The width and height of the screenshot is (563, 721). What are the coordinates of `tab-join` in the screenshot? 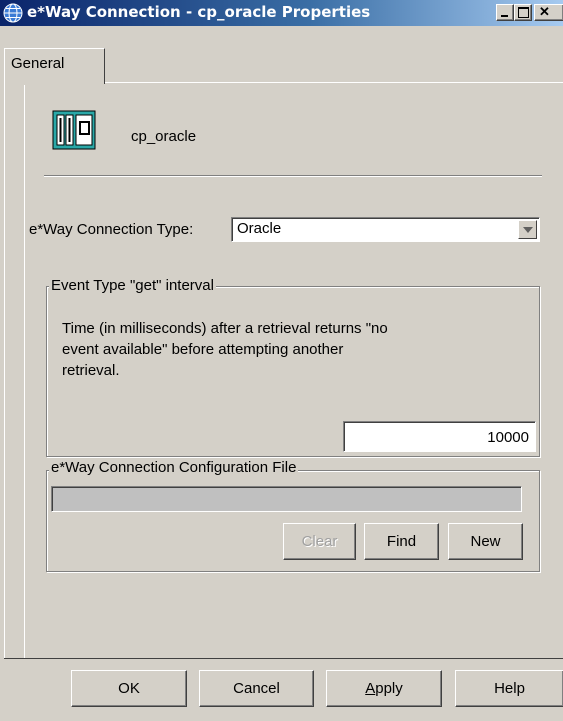 It's located at (54, 83).